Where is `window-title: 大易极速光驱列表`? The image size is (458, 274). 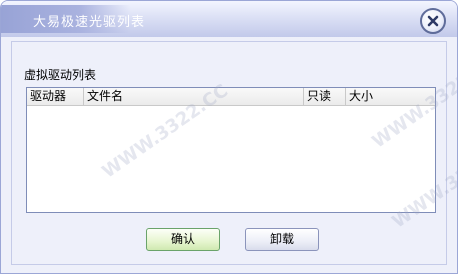 window-title: 大易极速光驱列表 is located at coordinates (89, 22).